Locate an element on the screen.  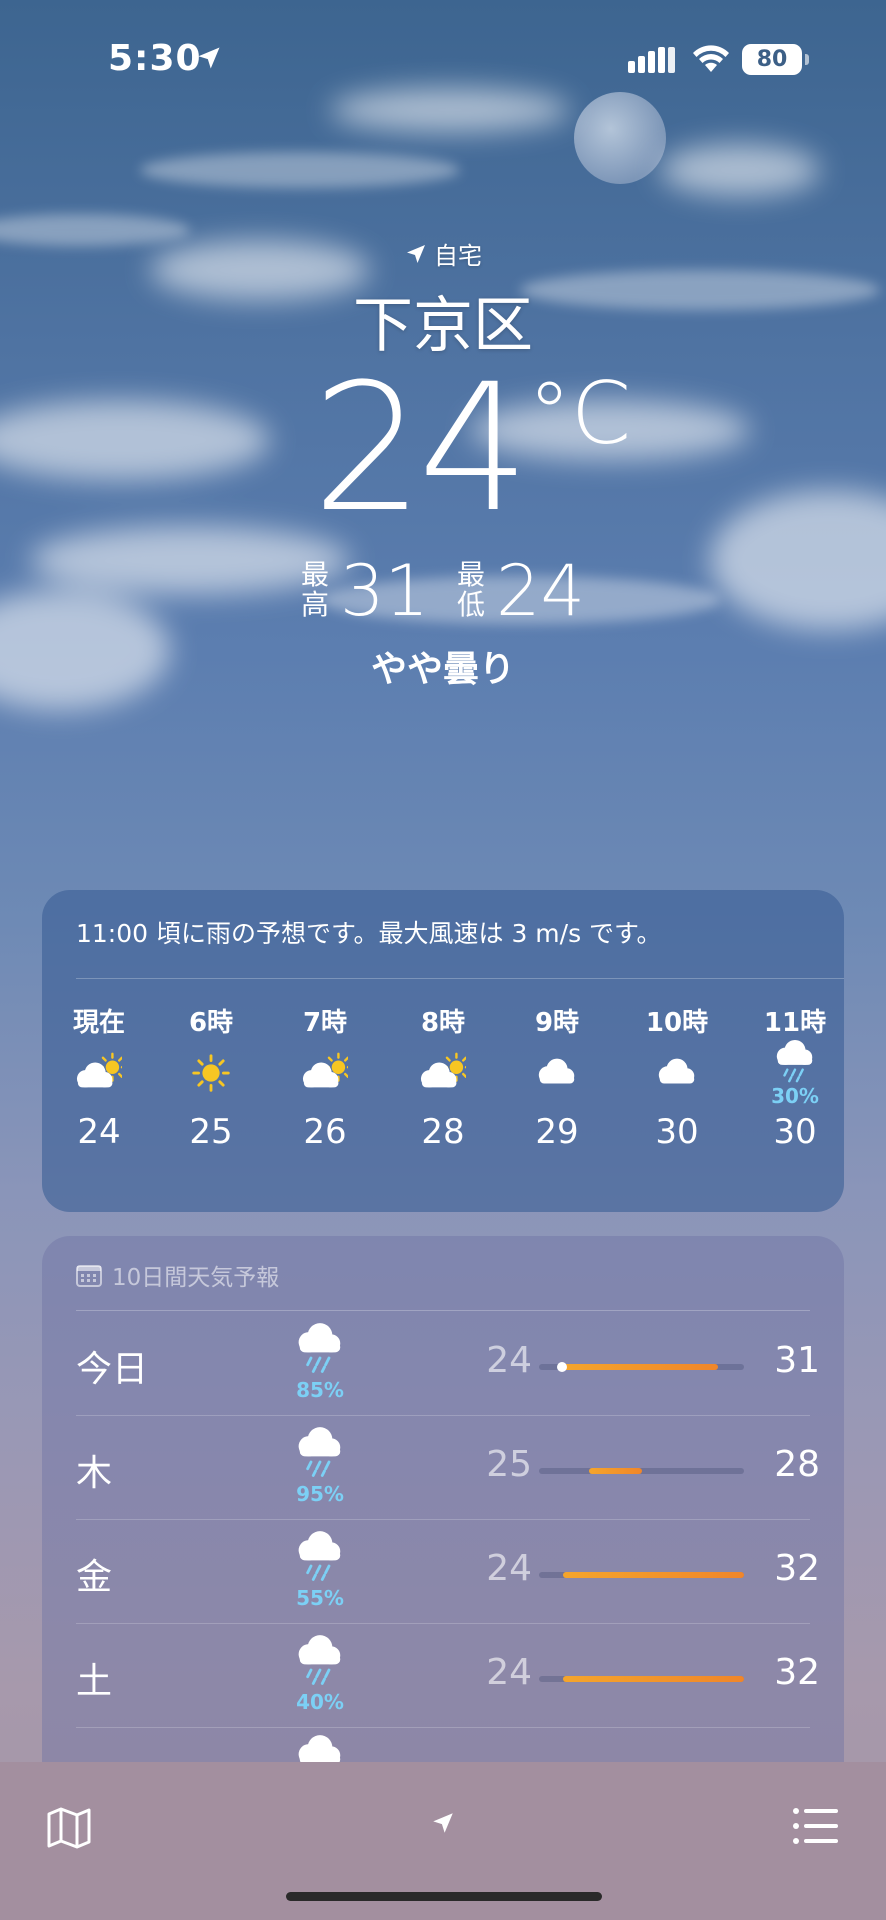
current-temperature: 24 is located at coordinates (421, 448).